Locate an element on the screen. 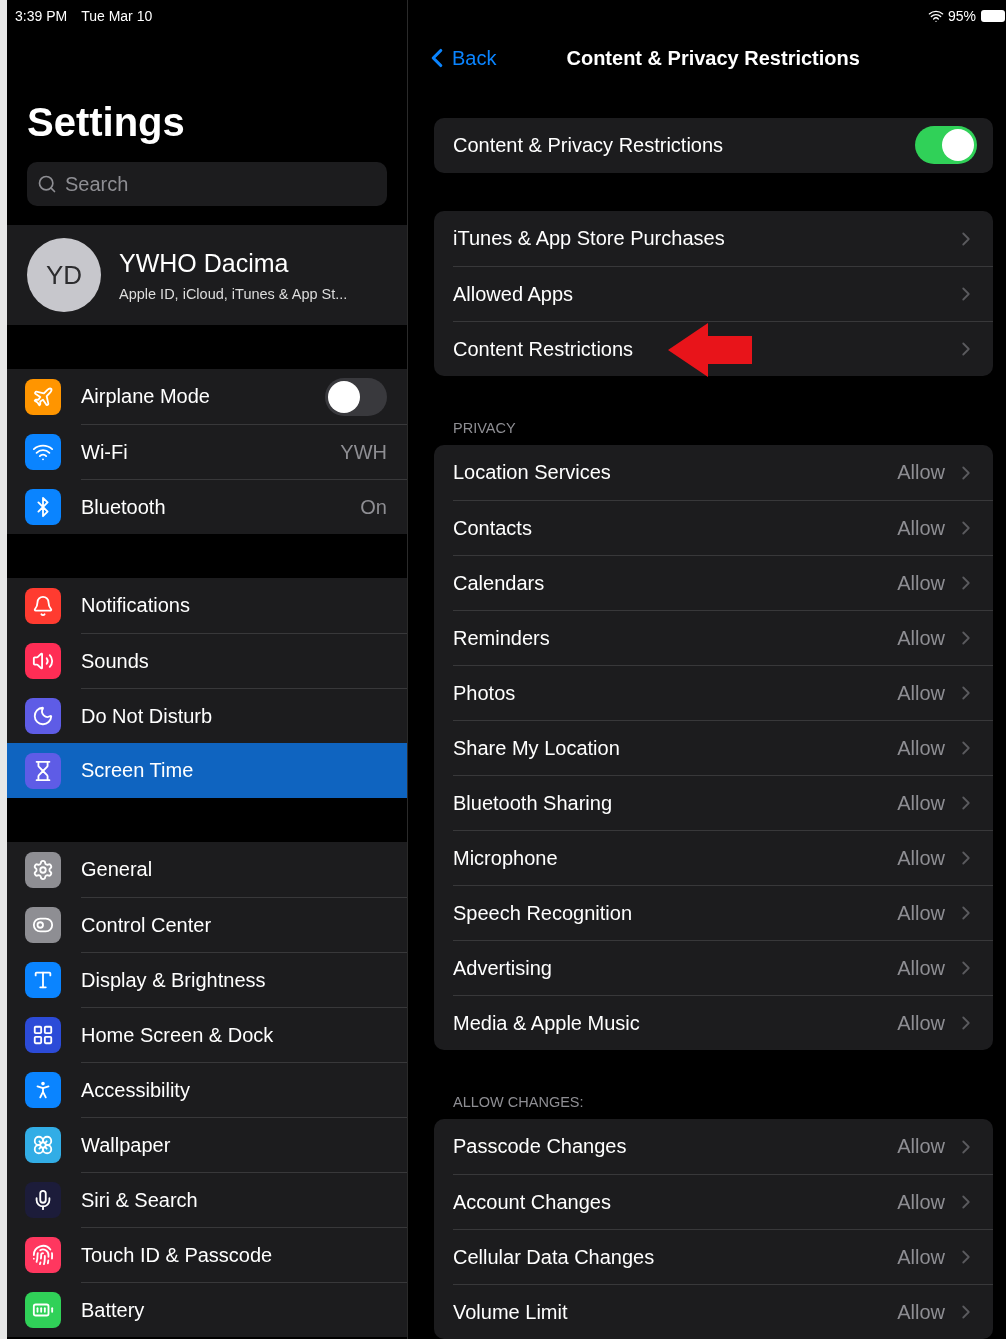 The width and height of the screenshot is (1006, 1339). sidebar-item: General is located at coordinates (207, 869).